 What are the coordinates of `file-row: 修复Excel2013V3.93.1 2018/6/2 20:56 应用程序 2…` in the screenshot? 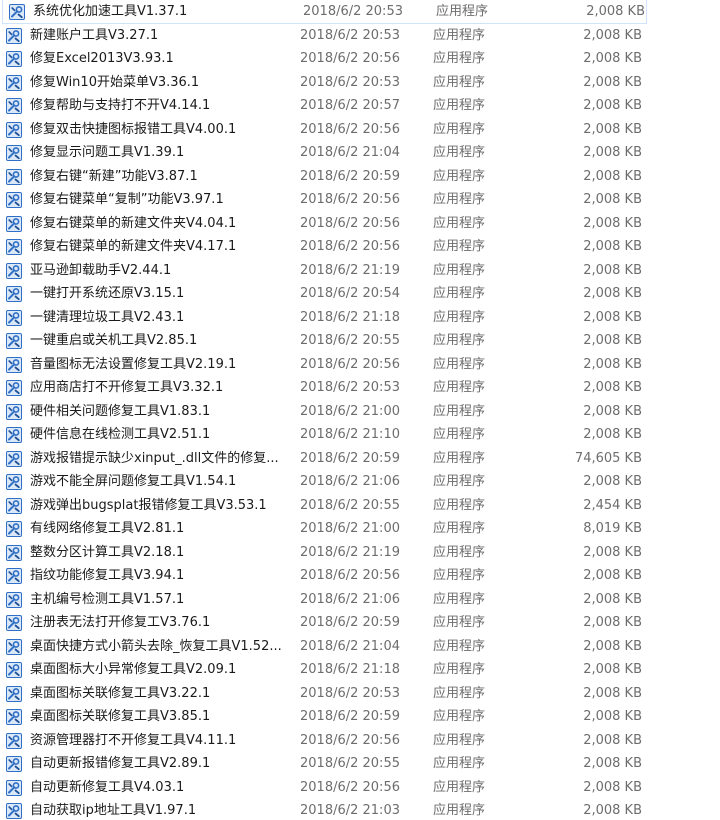 It's located at (360, 59).